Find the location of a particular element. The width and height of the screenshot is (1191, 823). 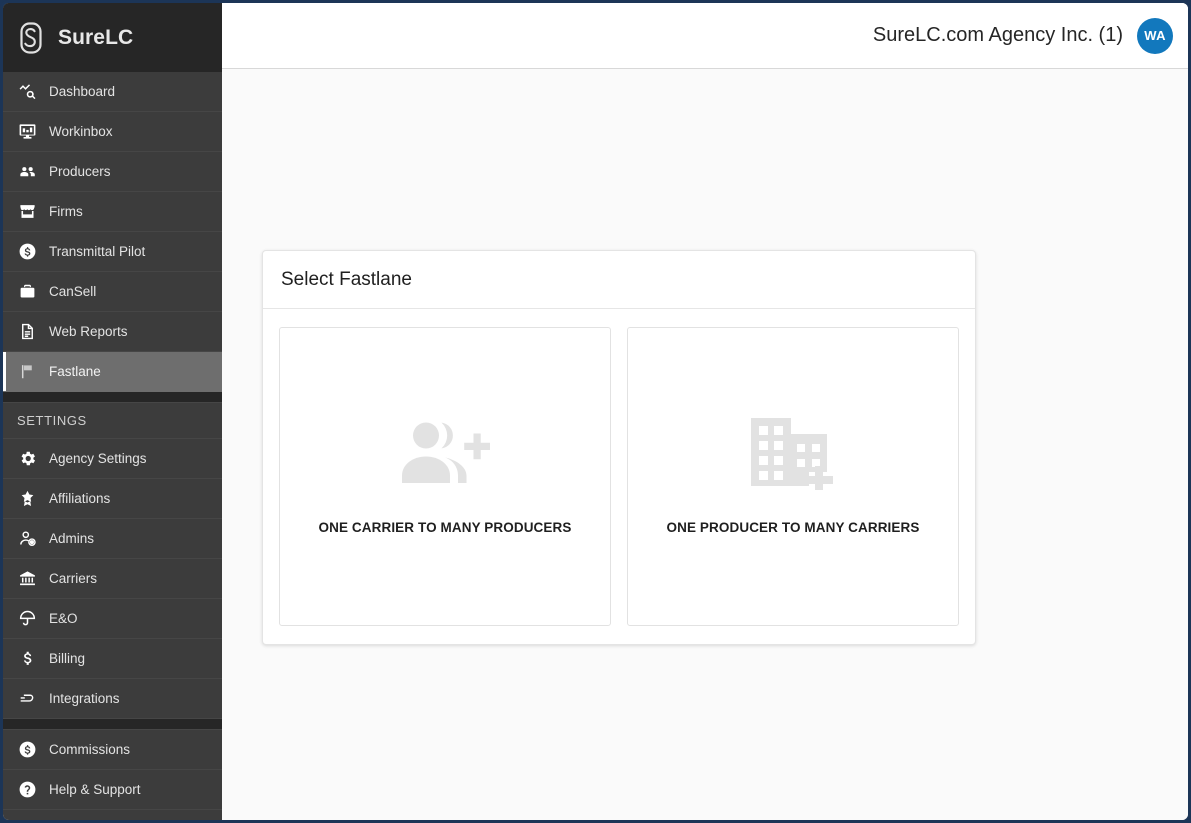

sidebar-item-workinbox: Workinbox is located at coordinates (112, 132).